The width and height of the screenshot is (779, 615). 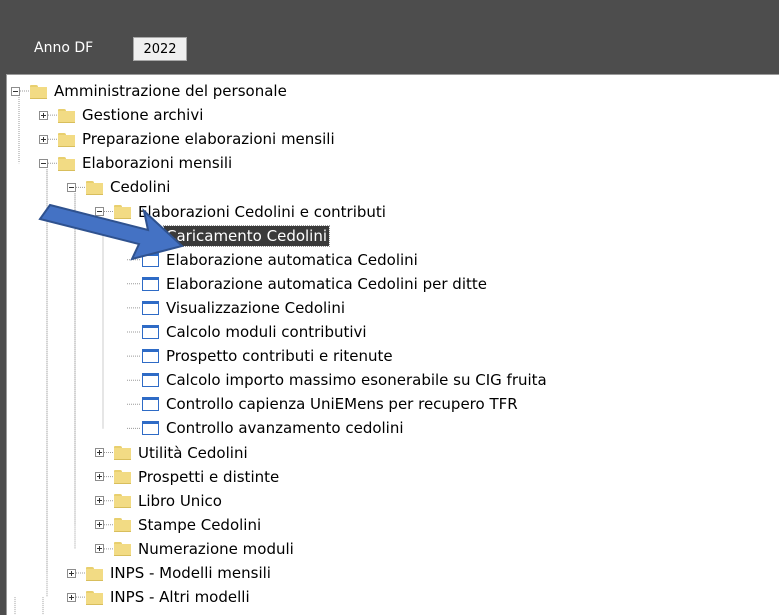 What do you see at coordinates (389, 35) in the screenshot?
I see `toolbar: Anno DF 2022` at bounding box center [389, 35].